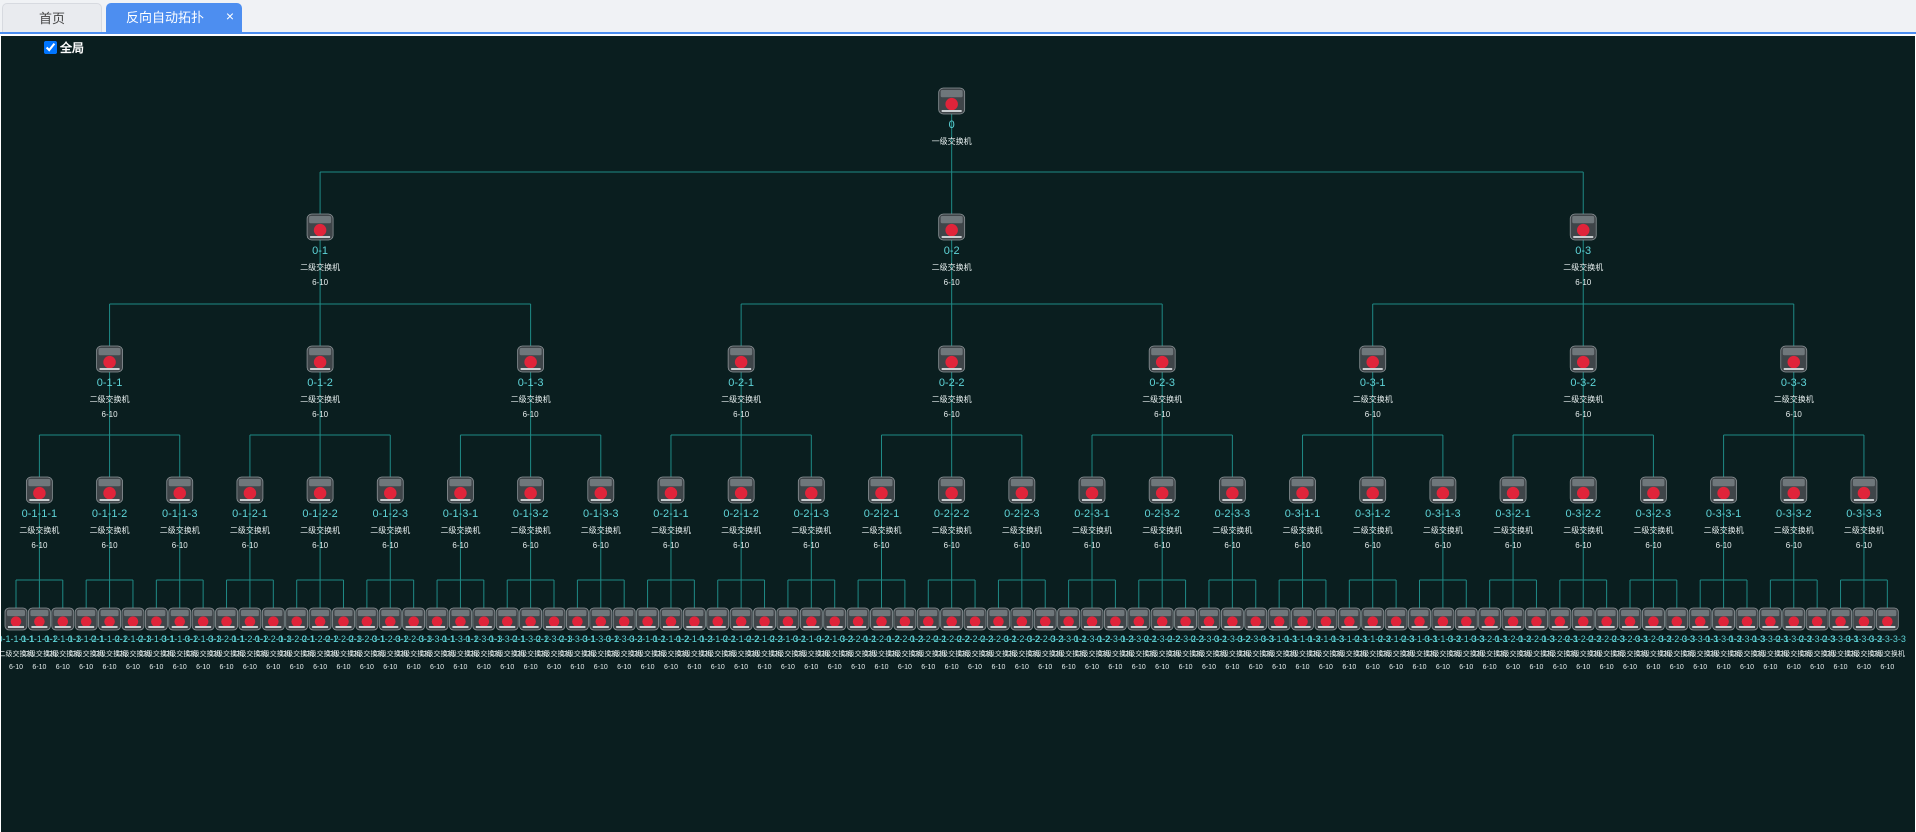 Image resolution: width=1916 pixels, height=832 pixels. What do you see at coordinates (64, 47) in the screenshot?
I see `global-checkbox: 全局` at bounding box center [64, 47].